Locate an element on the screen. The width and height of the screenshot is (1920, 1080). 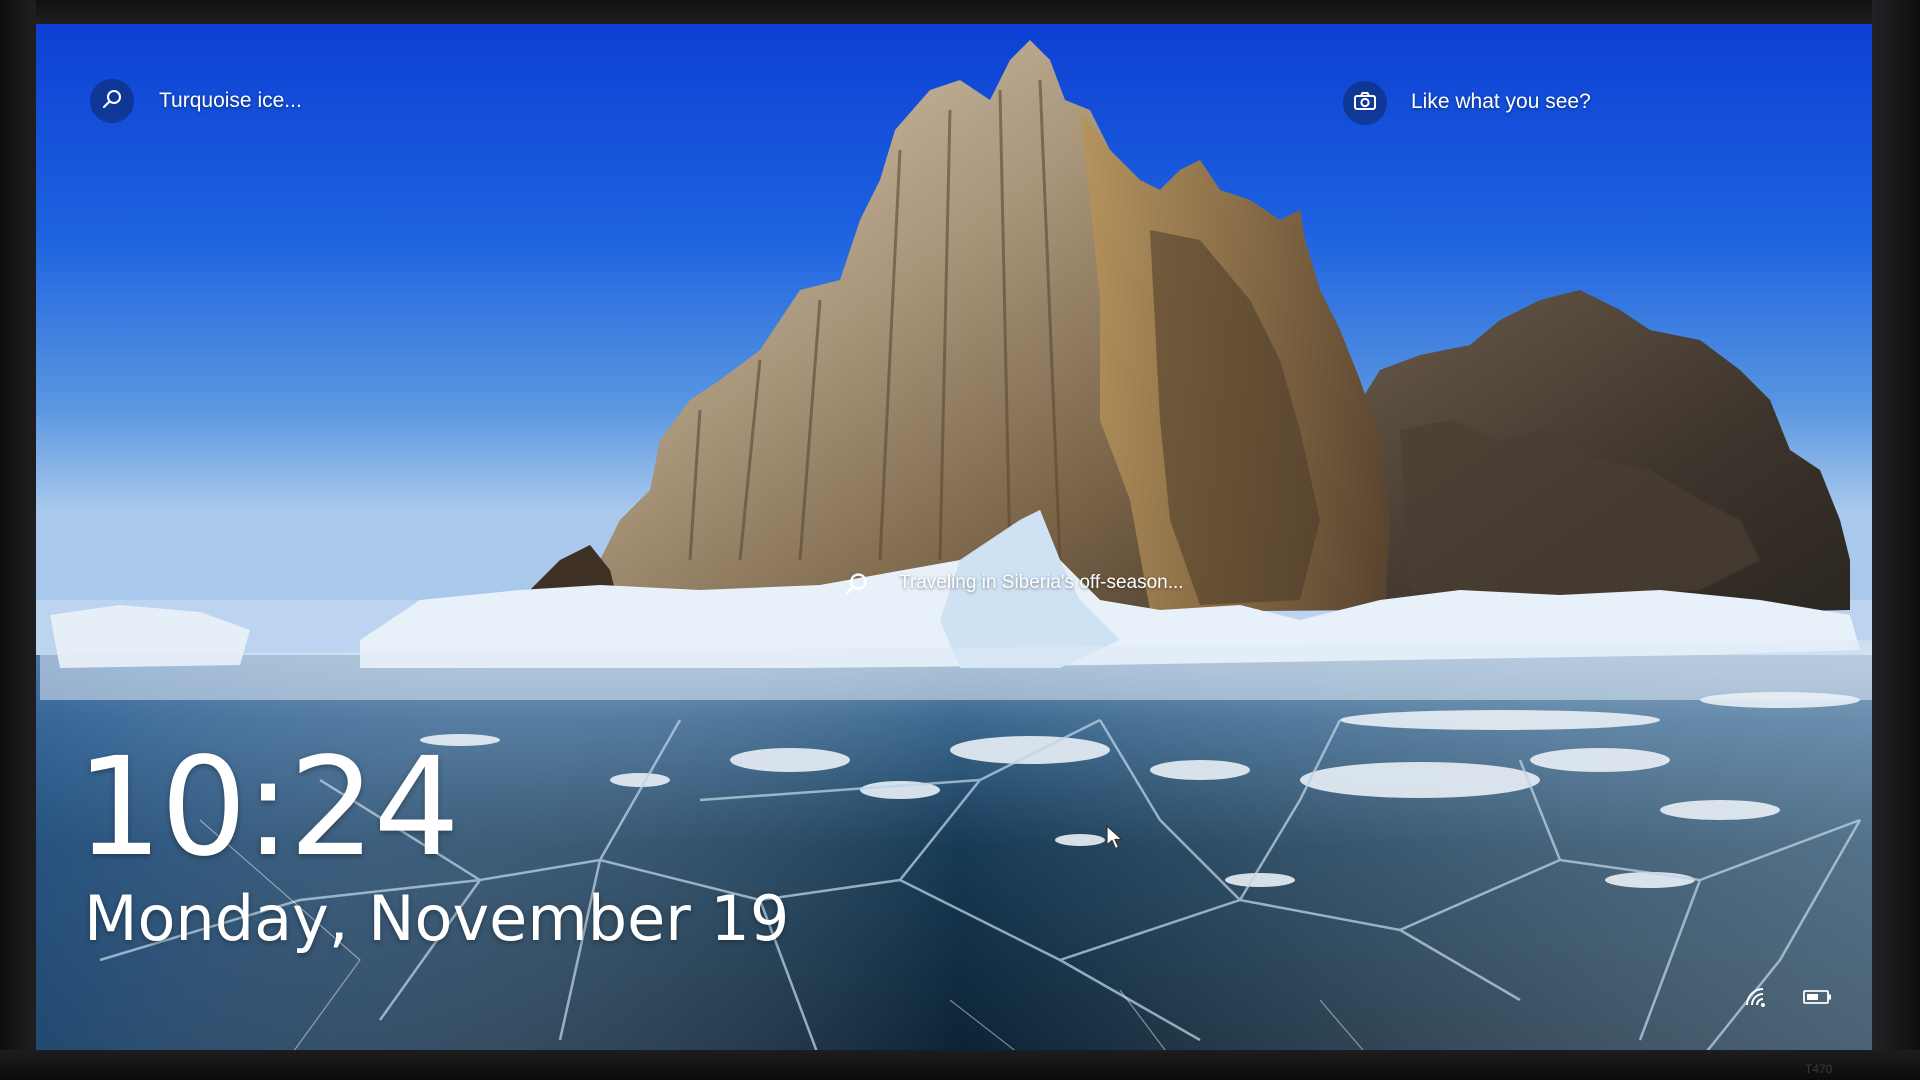
search-icon is located at coordinates (112, 101).